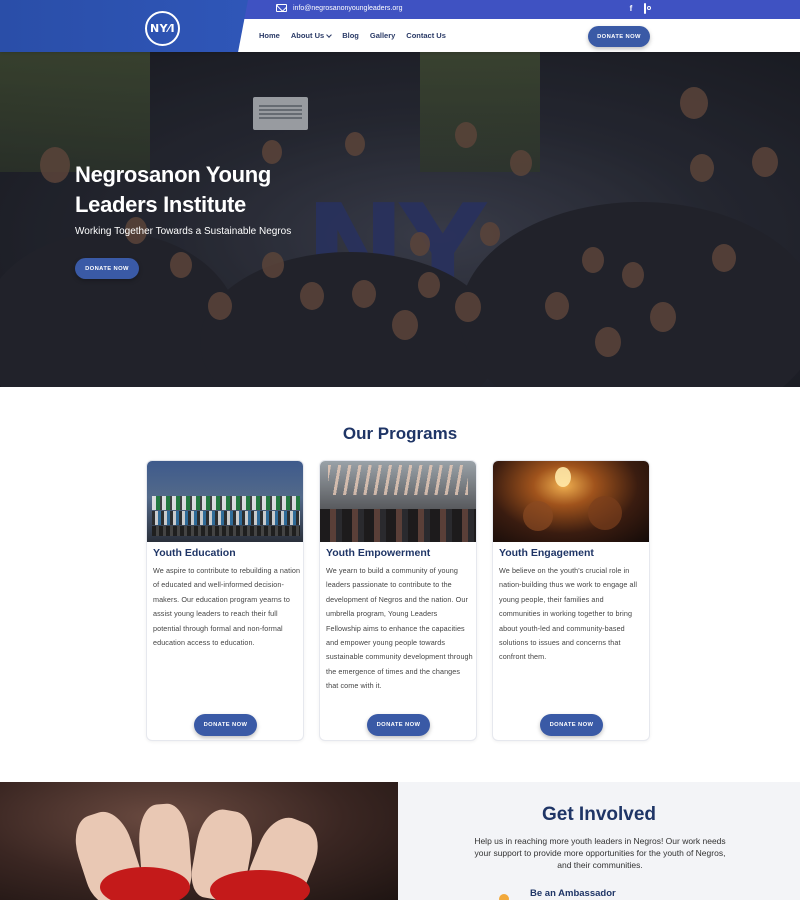  Describe the element at coordinates (225, 501) in the screenshot. I see `program-image-education` at that location.